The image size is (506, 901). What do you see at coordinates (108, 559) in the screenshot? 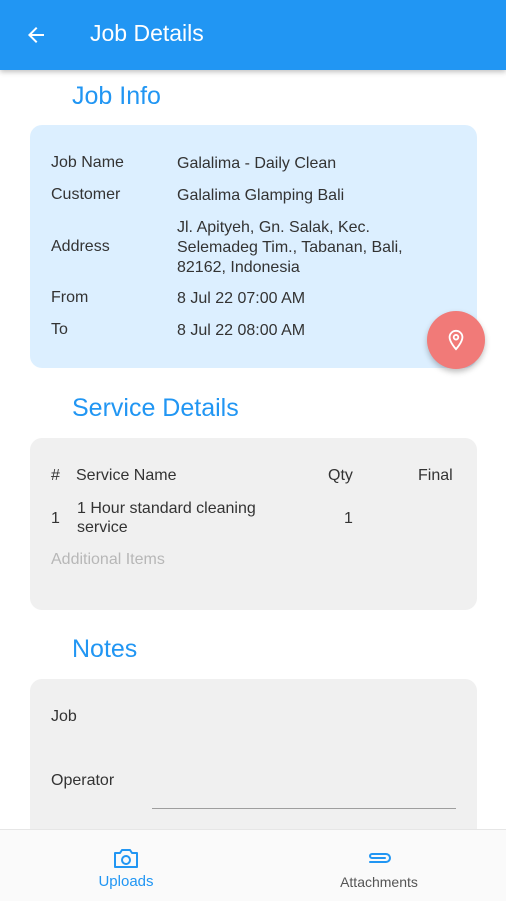
I see `additional-items-label: Additional Items` at bounding box center [108, 559].